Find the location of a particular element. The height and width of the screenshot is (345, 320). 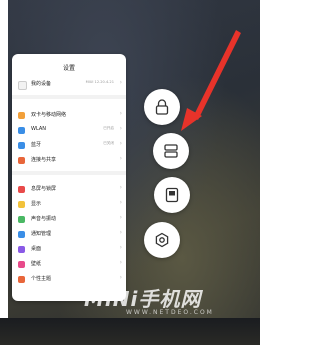

screen-bottom-border is located at coordinates (130, 331).